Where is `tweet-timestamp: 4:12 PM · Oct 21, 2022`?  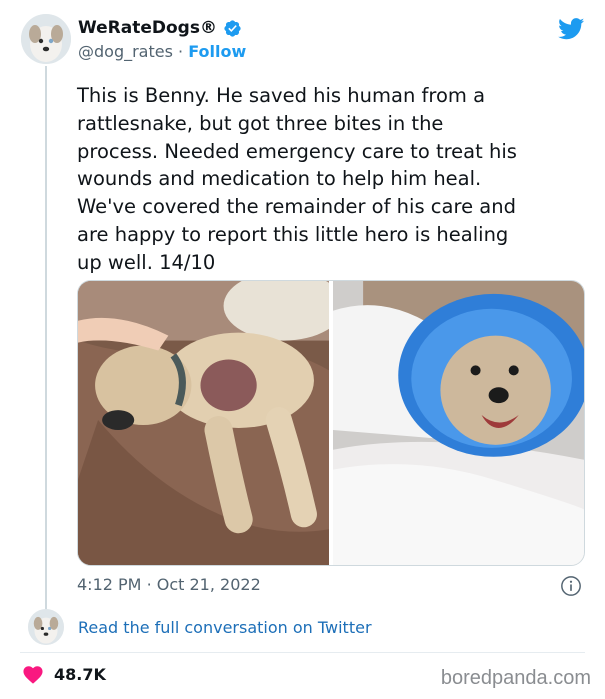 tweet-timestamp: 4:12 PM · Oct 21, 2022 is located at coordinates (169, 584).